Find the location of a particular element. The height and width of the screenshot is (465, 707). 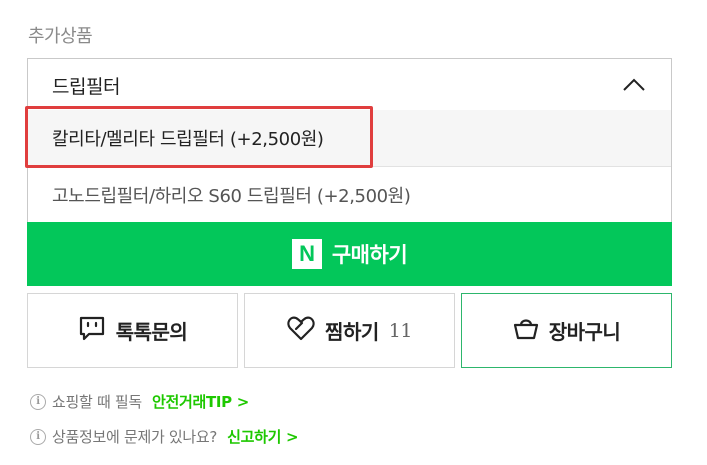

buy-button-label: 구매하기 is located at coordinates (369, 255).